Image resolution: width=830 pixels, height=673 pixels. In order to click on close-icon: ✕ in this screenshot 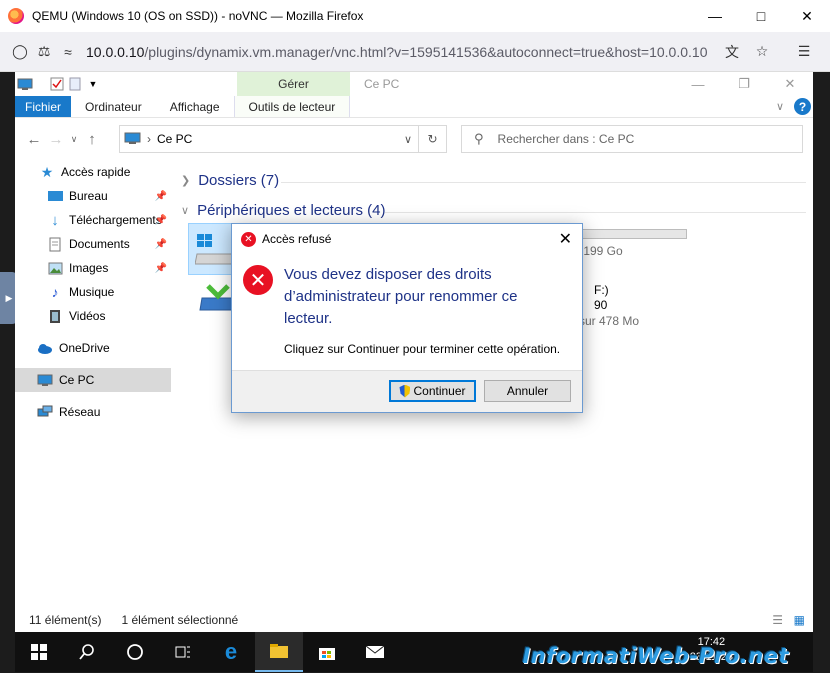, I will do `click(807, 16)`.